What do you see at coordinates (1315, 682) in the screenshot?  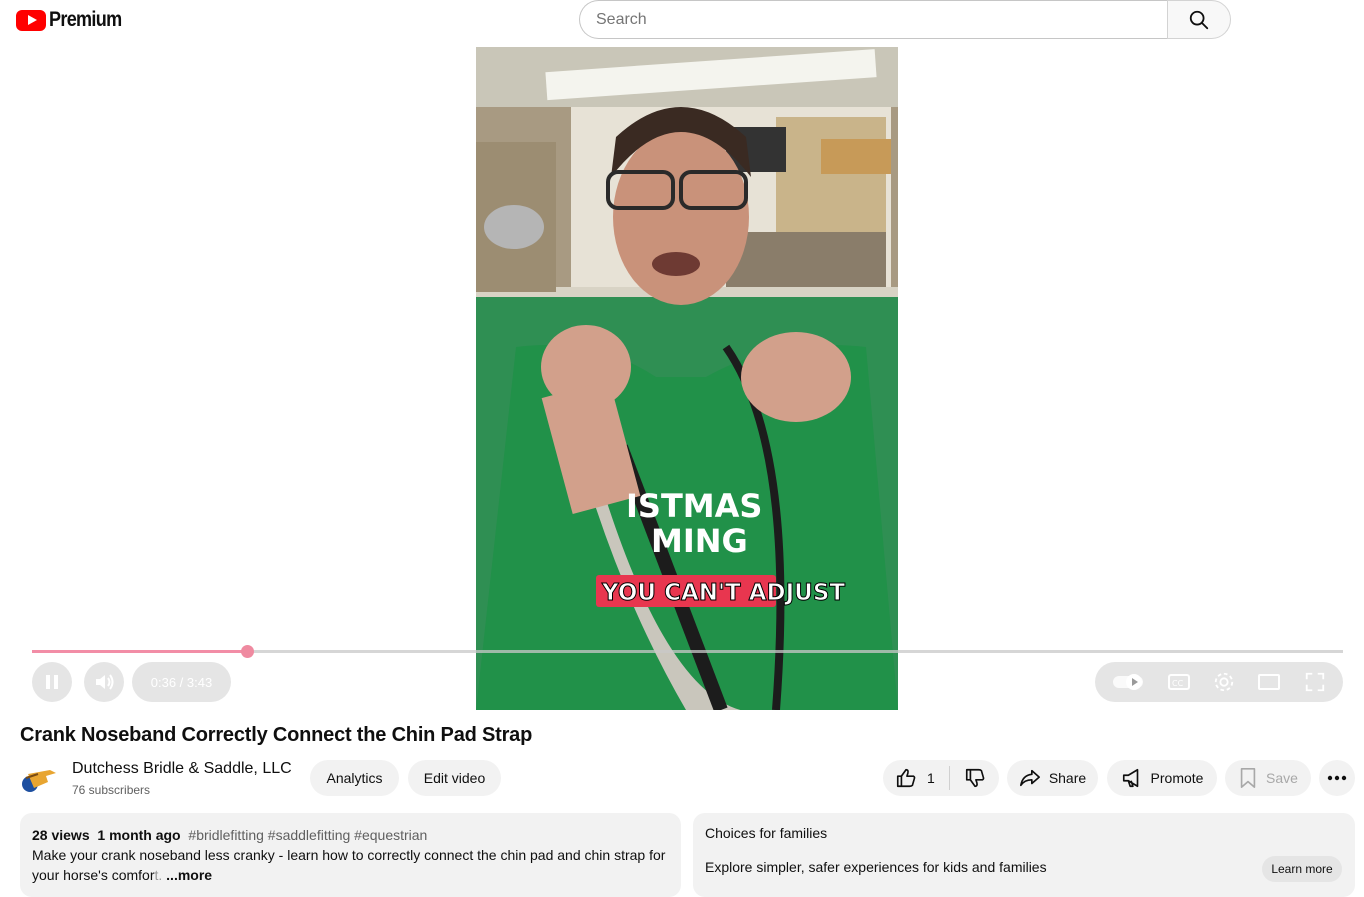 I see `fullscreen-icon` at bounding box center [1315, 682].